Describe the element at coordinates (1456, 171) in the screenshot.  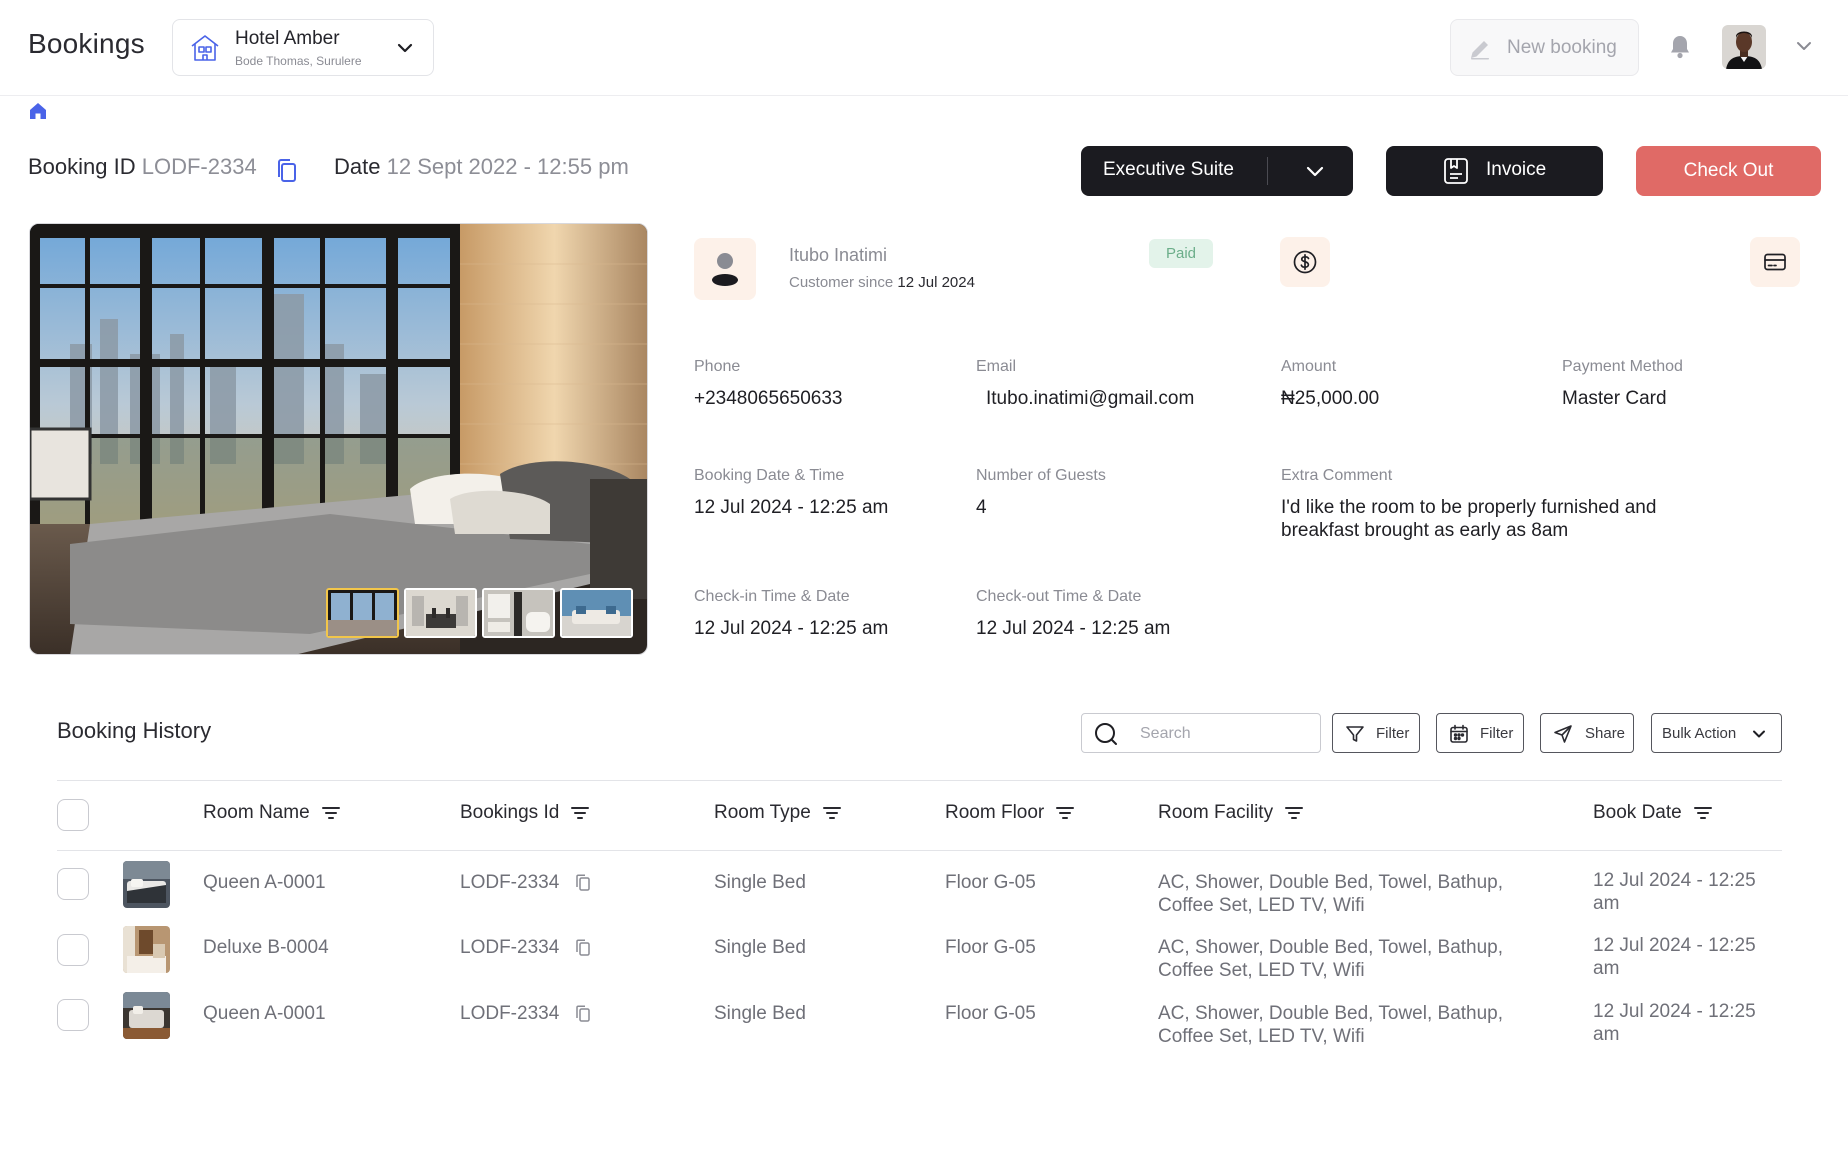
I see `invoice-icon` at that location.